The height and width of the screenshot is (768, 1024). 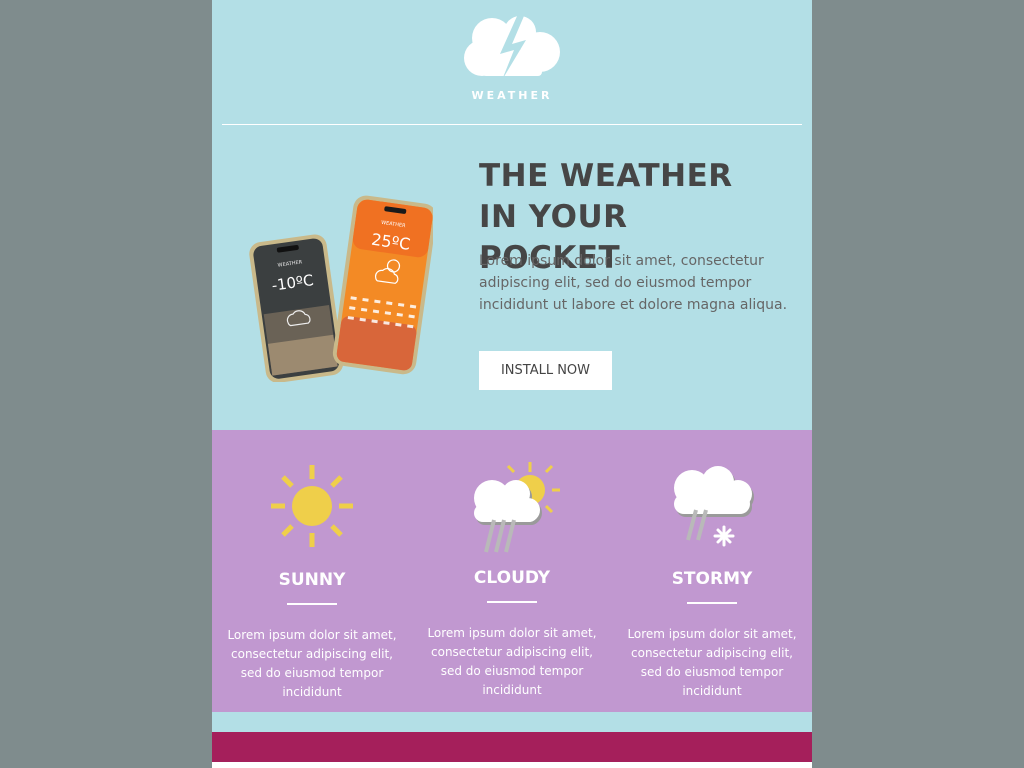 I want to click on feature-title: STORMY, so click(x=712, y=579).